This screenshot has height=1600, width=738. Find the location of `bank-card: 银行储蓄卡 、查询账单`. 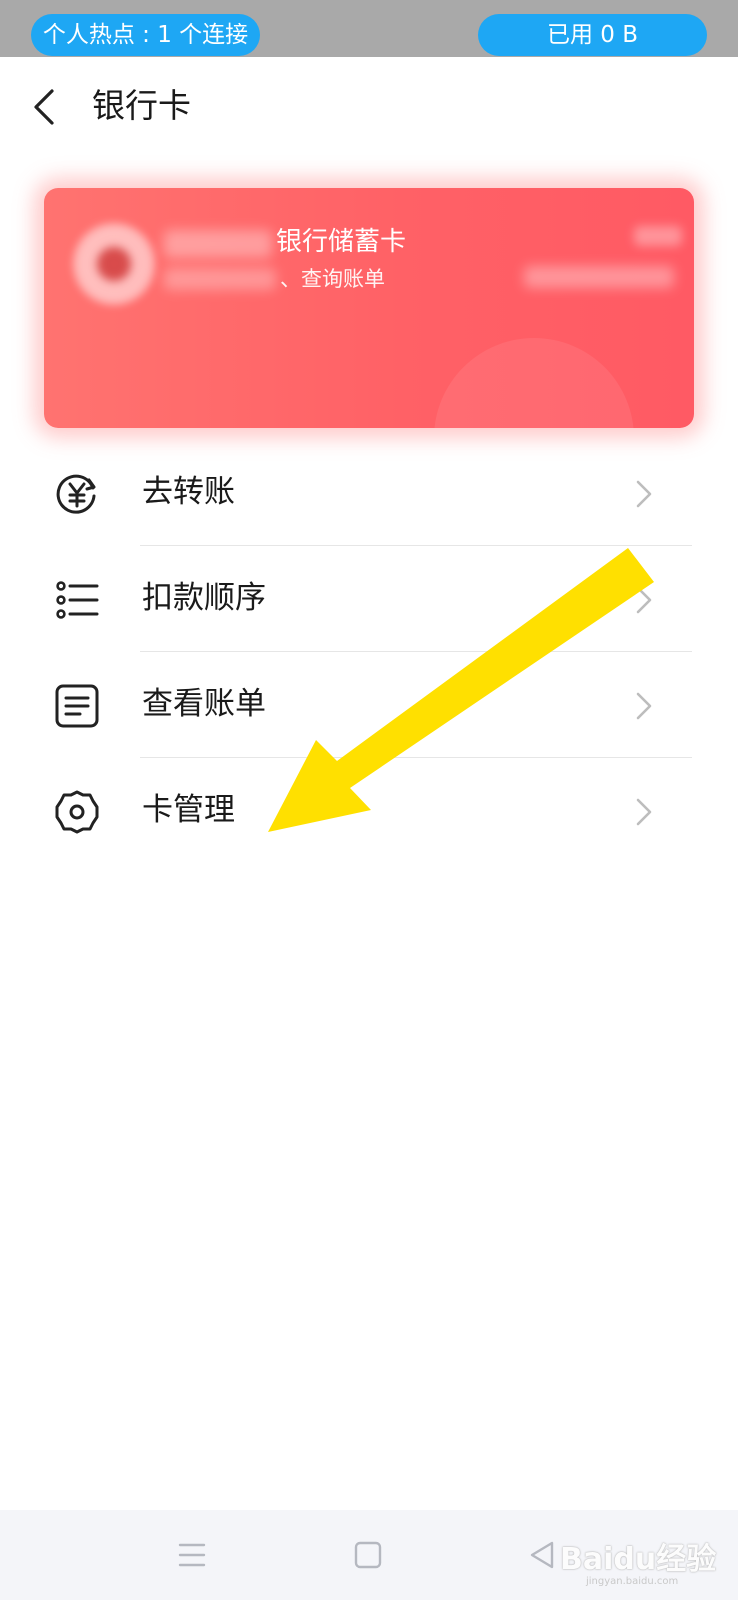

bank-card: 银行储蓄卡 、查询账单 is located at coordinates (369, 308).